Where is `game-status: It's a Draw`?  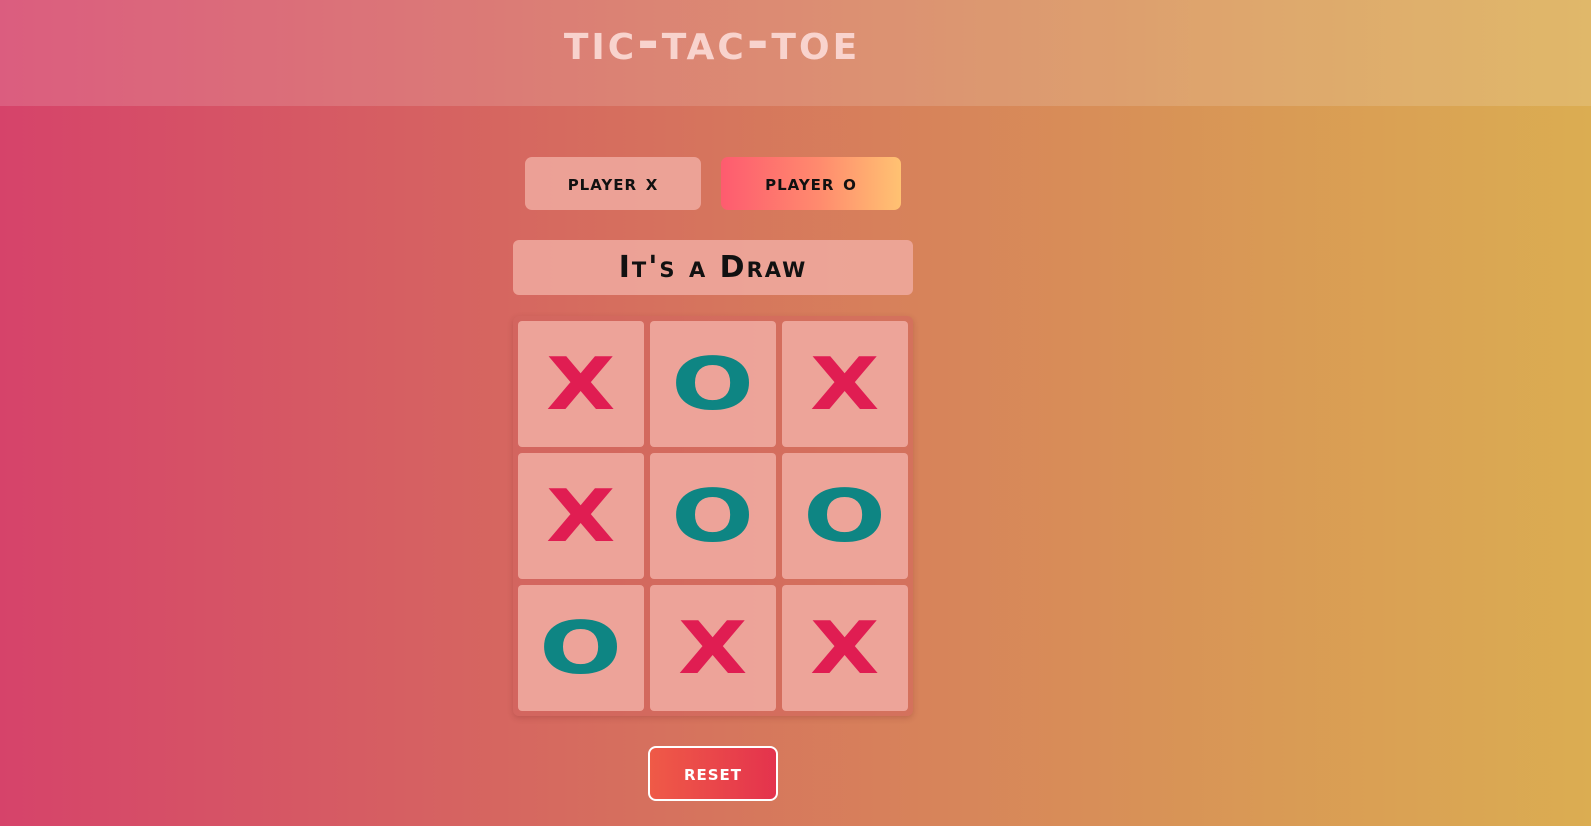
game-status: It's a Draw is located at coordinates (713, 267).